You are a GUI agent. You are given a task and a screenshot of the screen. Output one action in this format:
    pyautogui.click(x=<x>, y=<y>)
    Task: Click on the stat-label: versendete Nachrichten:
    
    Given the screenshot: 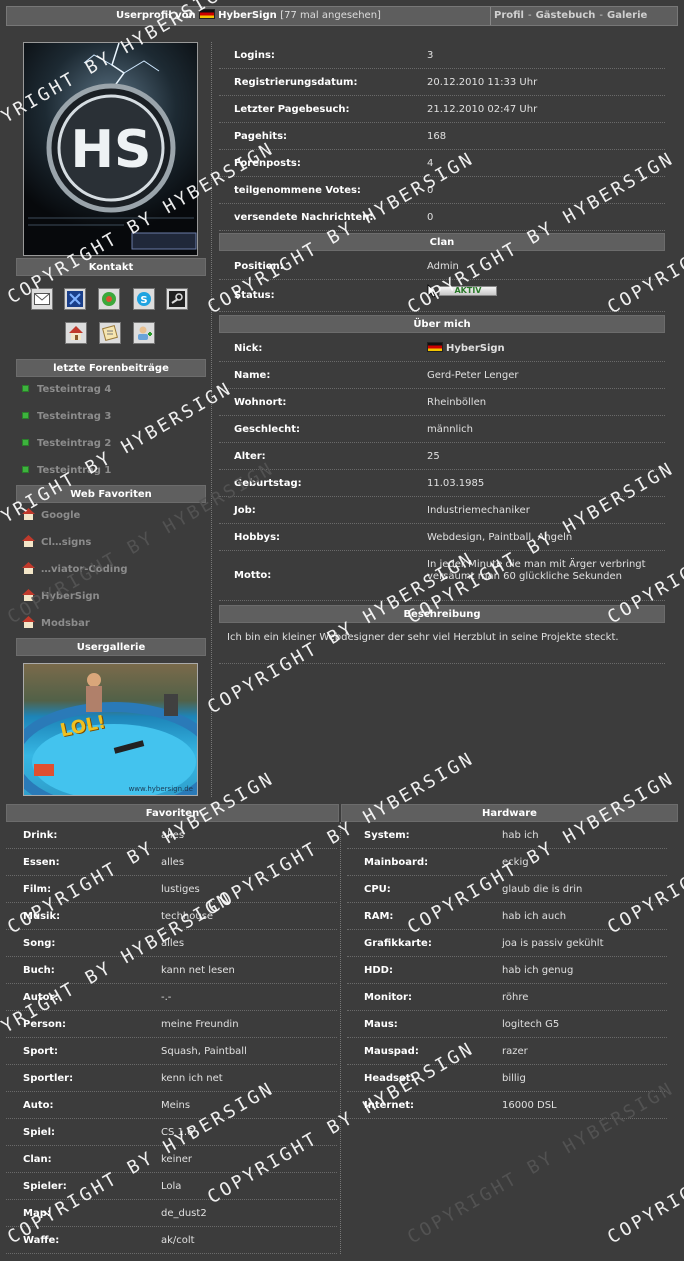 What is the action you would take?
    pyautogui.click(x=304, y=217)
    